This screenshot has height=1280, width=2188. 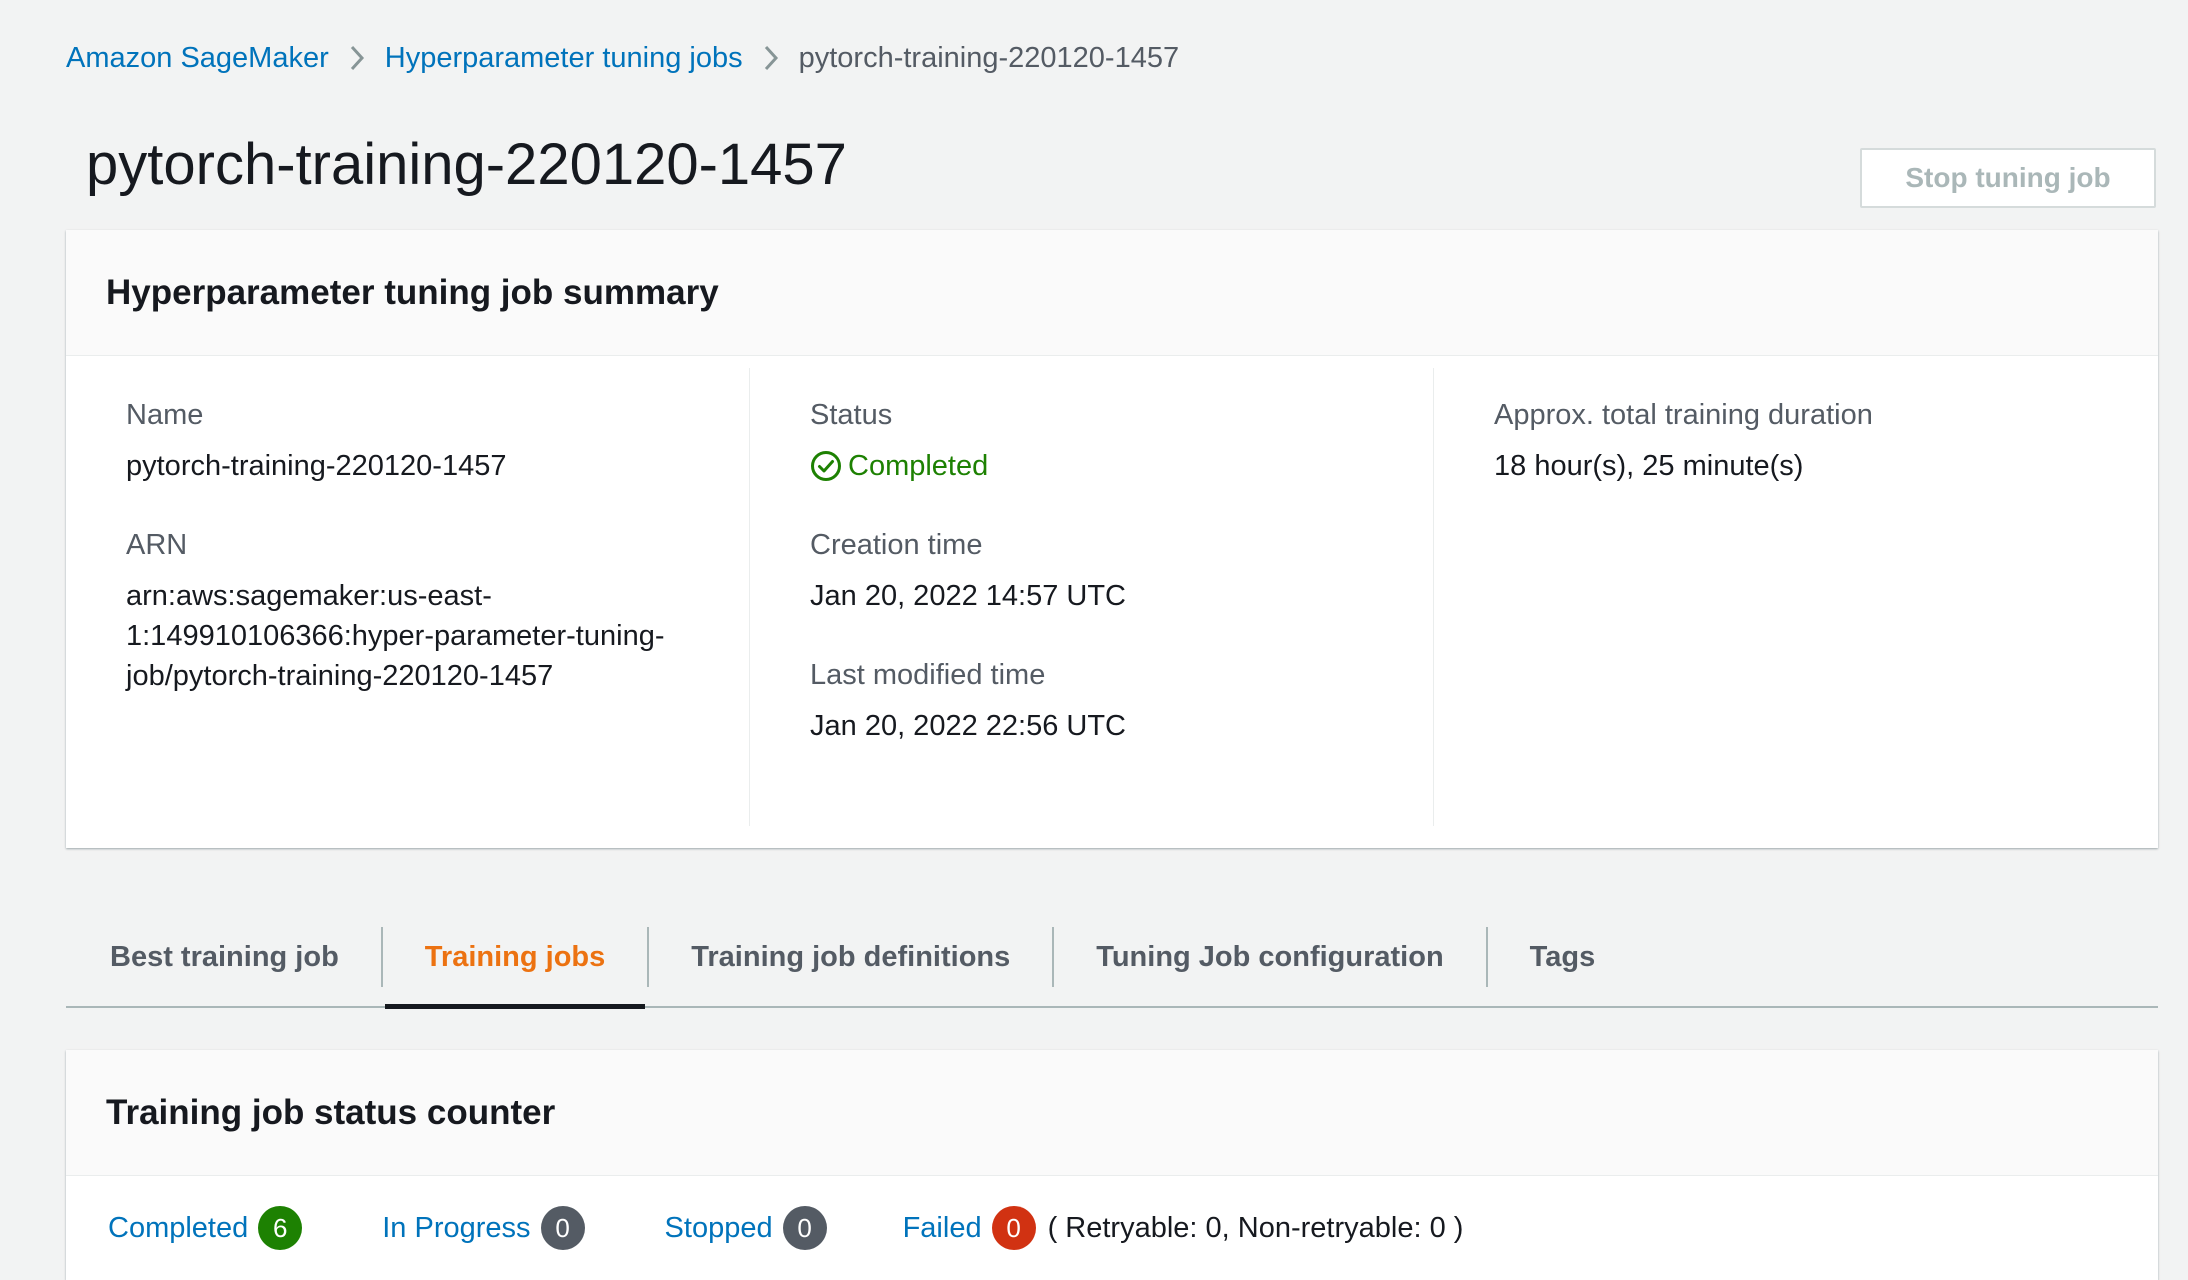 What do you see at coordinates (942, 1228) in the screenshot?
I see `failed-link: Failed` at bounding box center [942, 1228].